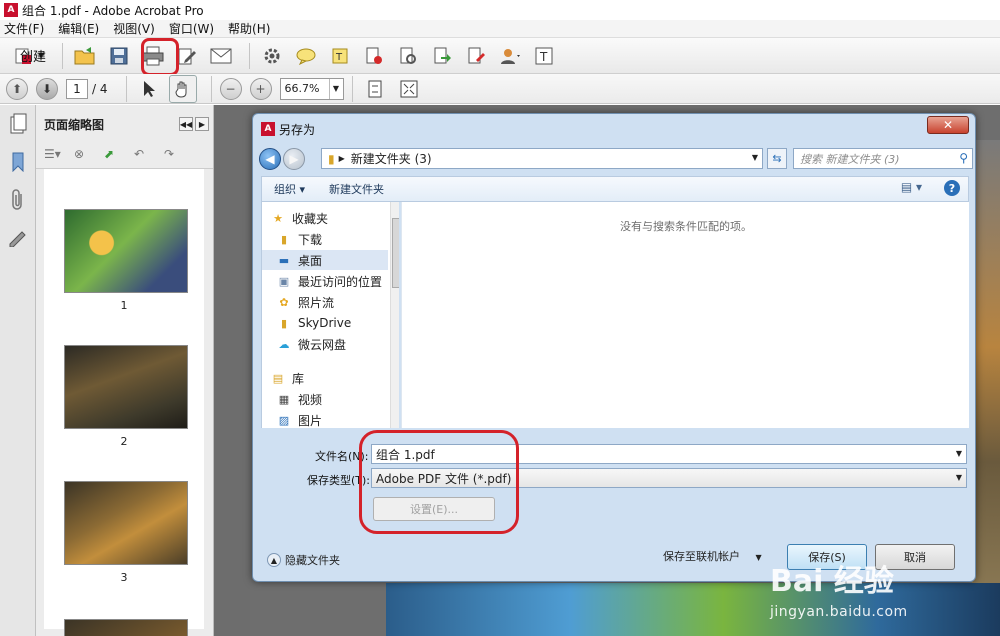 The height and width of the screenshot is (636, 1000). What do you see at coordinates (144, 156) in the screenshot?
I see `rotate-ccw-icon: ↶` at bounding box center [144, 156].